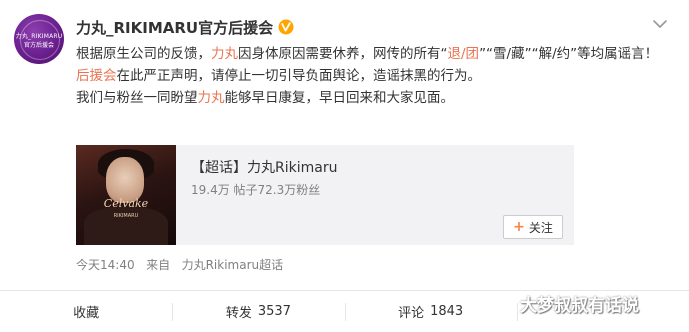  I want to click on avatar: 力丸_RIKIMARU 官方后援会, so click(39, 39).